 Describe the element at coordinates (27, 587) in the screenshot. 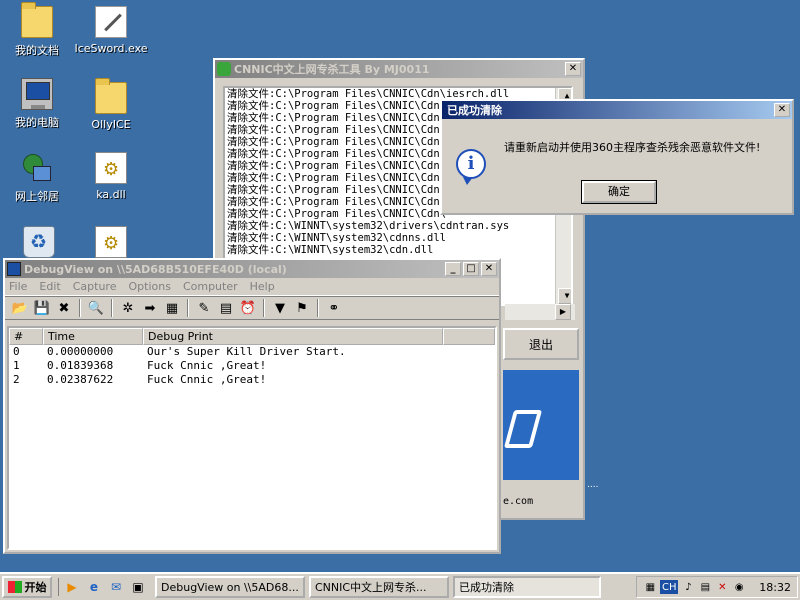

I see `start-button: 开始` at that location.